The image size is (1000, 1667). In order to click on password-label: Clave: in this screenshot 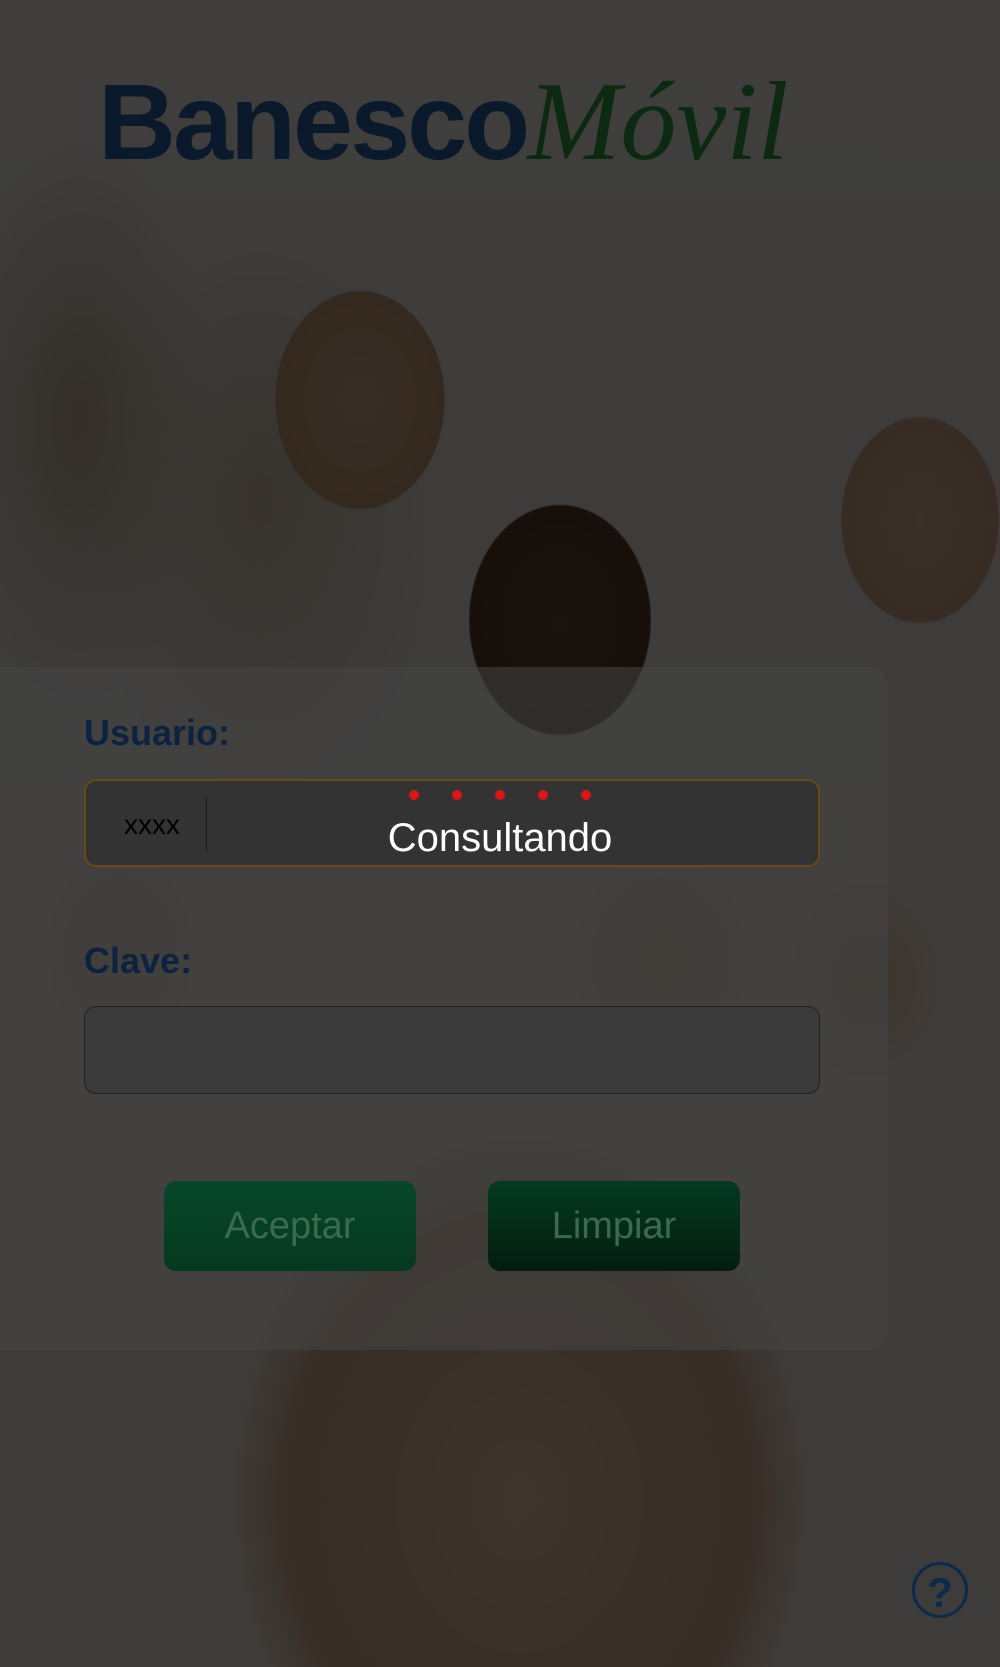, I will do `click(138, 960)`.